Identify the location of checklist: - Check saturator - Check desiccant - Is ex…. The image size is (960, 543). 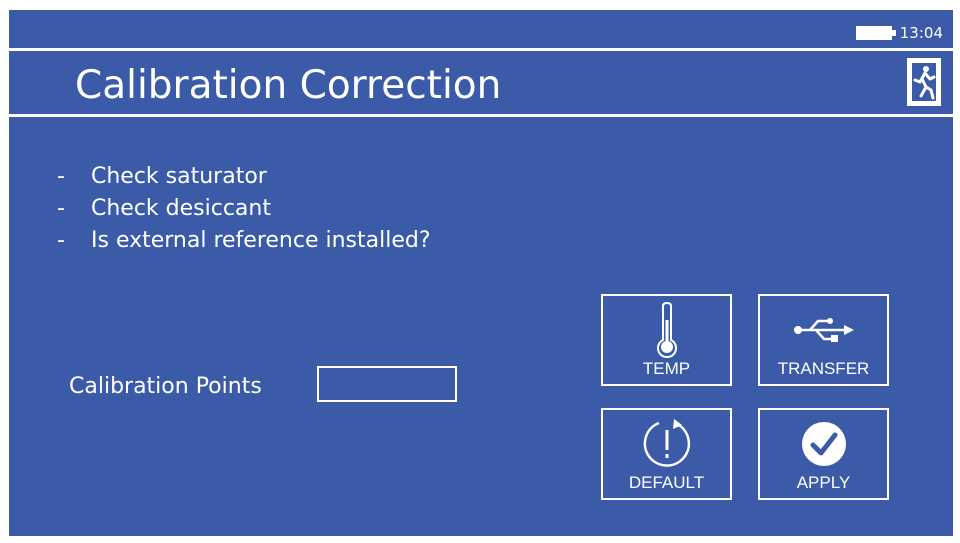
(244, 209).